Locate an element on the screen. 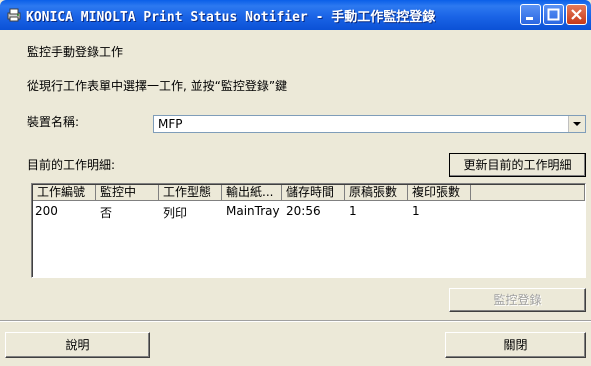  help-button: 說明 is located at coordinates (77, 345).